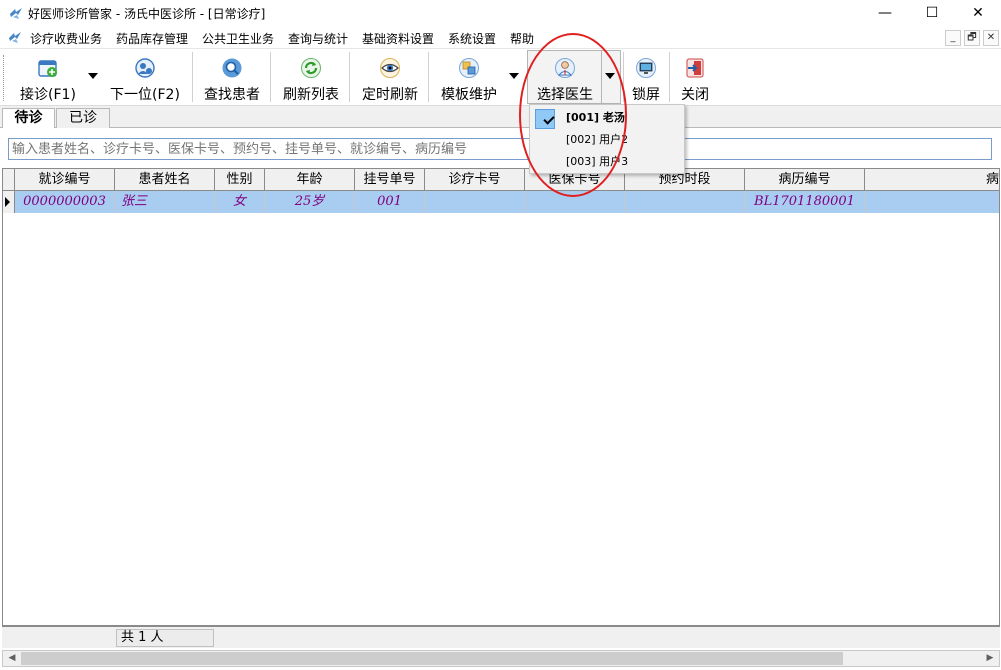 The height and width of the screenshot is (670, 1001). I want to click on cell-reg-no: 001, so click(390, 202).